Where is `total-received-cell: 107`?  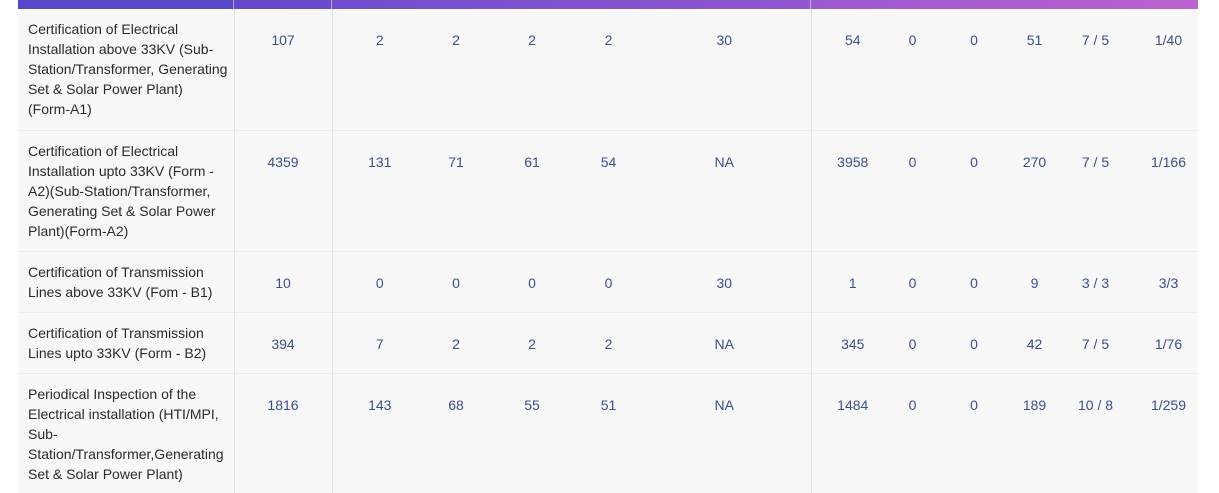 total-received-cell: 107 is located at coordinates (283, 69).